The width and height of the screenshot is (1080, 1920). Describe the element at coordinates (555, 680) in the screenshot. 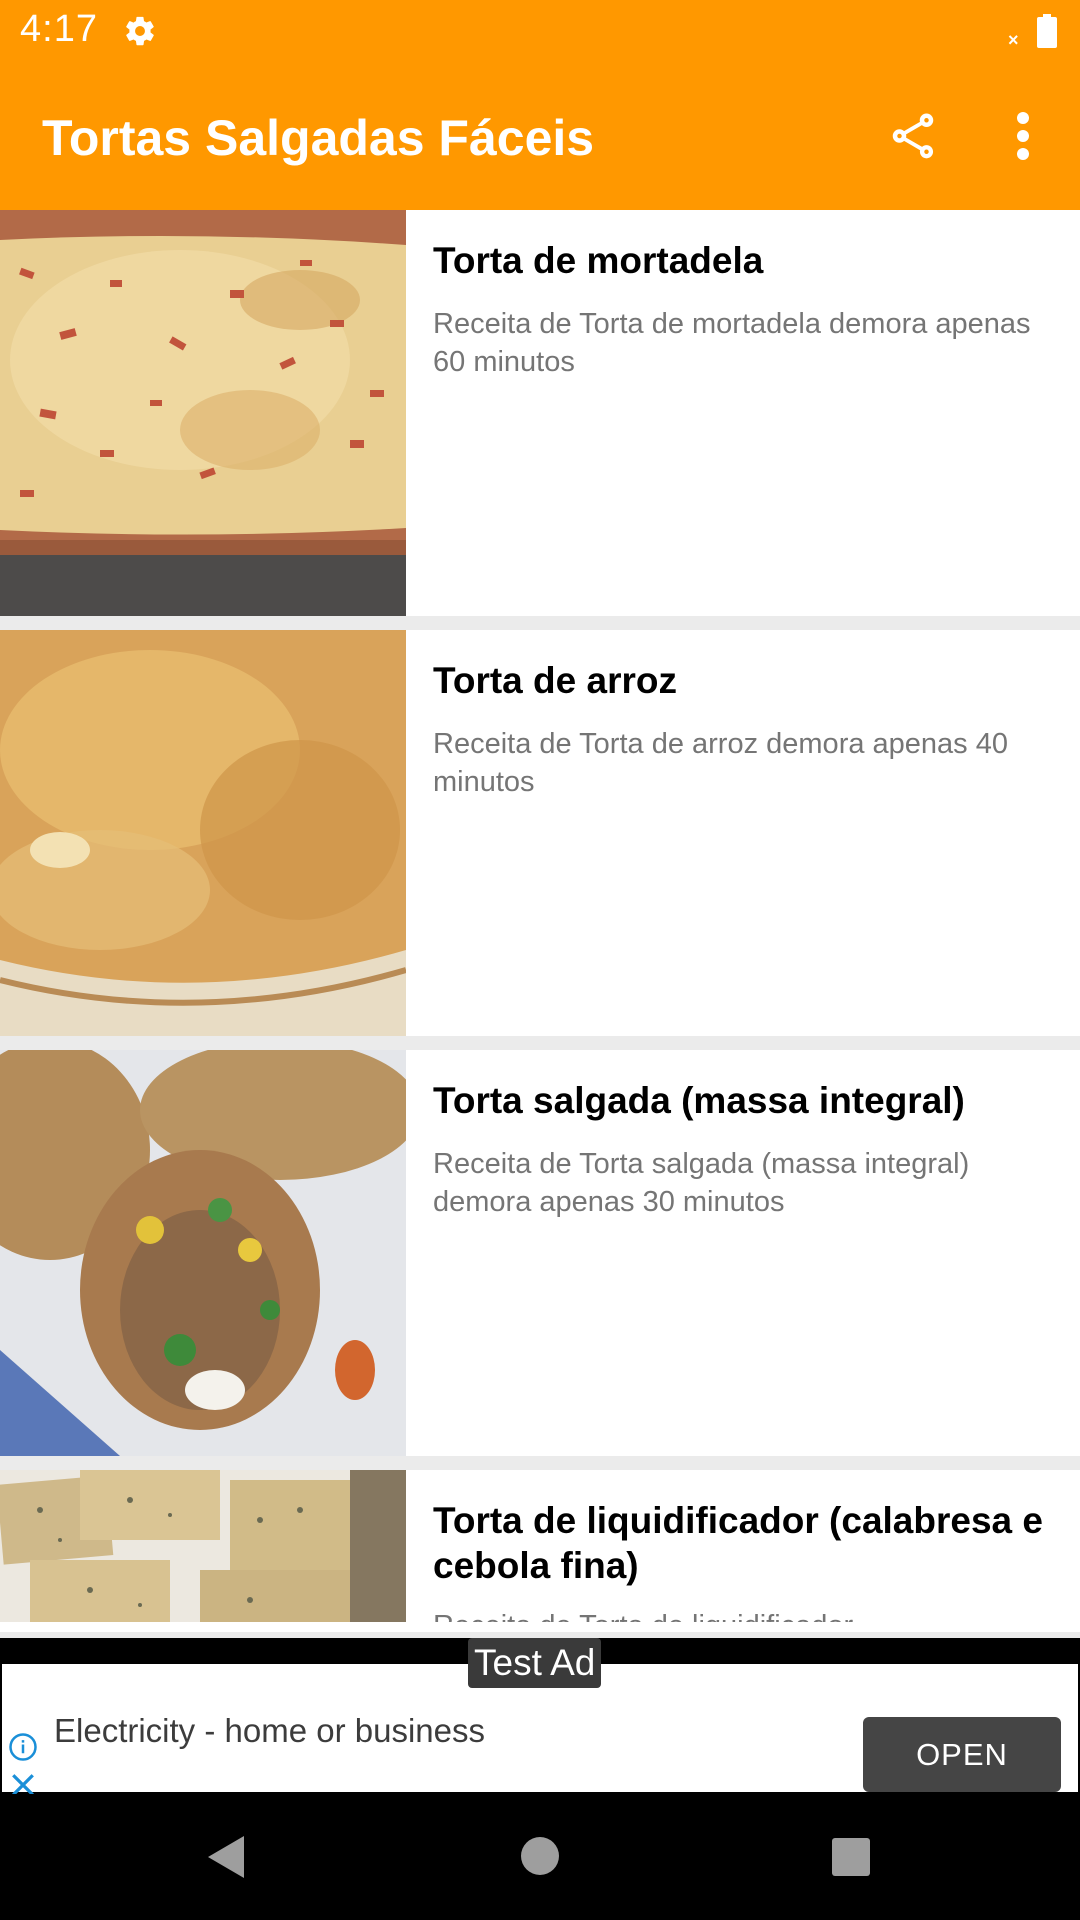

I see `recipe-title: Torta de arroz` at that location.